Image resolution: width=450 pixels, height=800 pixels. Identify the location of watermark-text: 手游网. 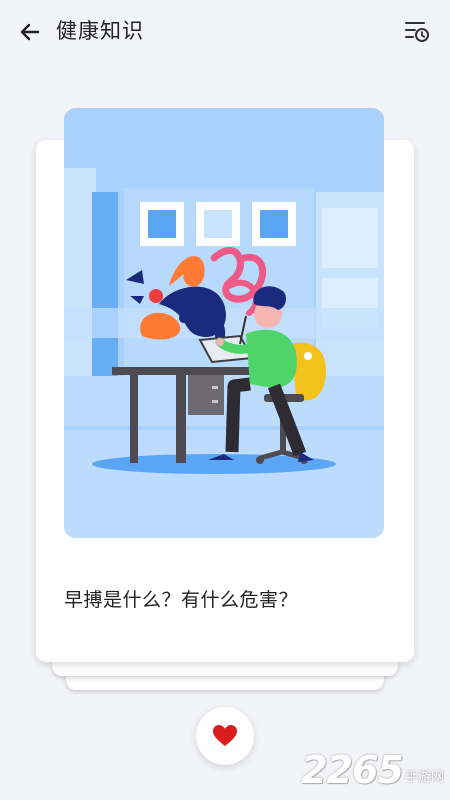
(424, 776).